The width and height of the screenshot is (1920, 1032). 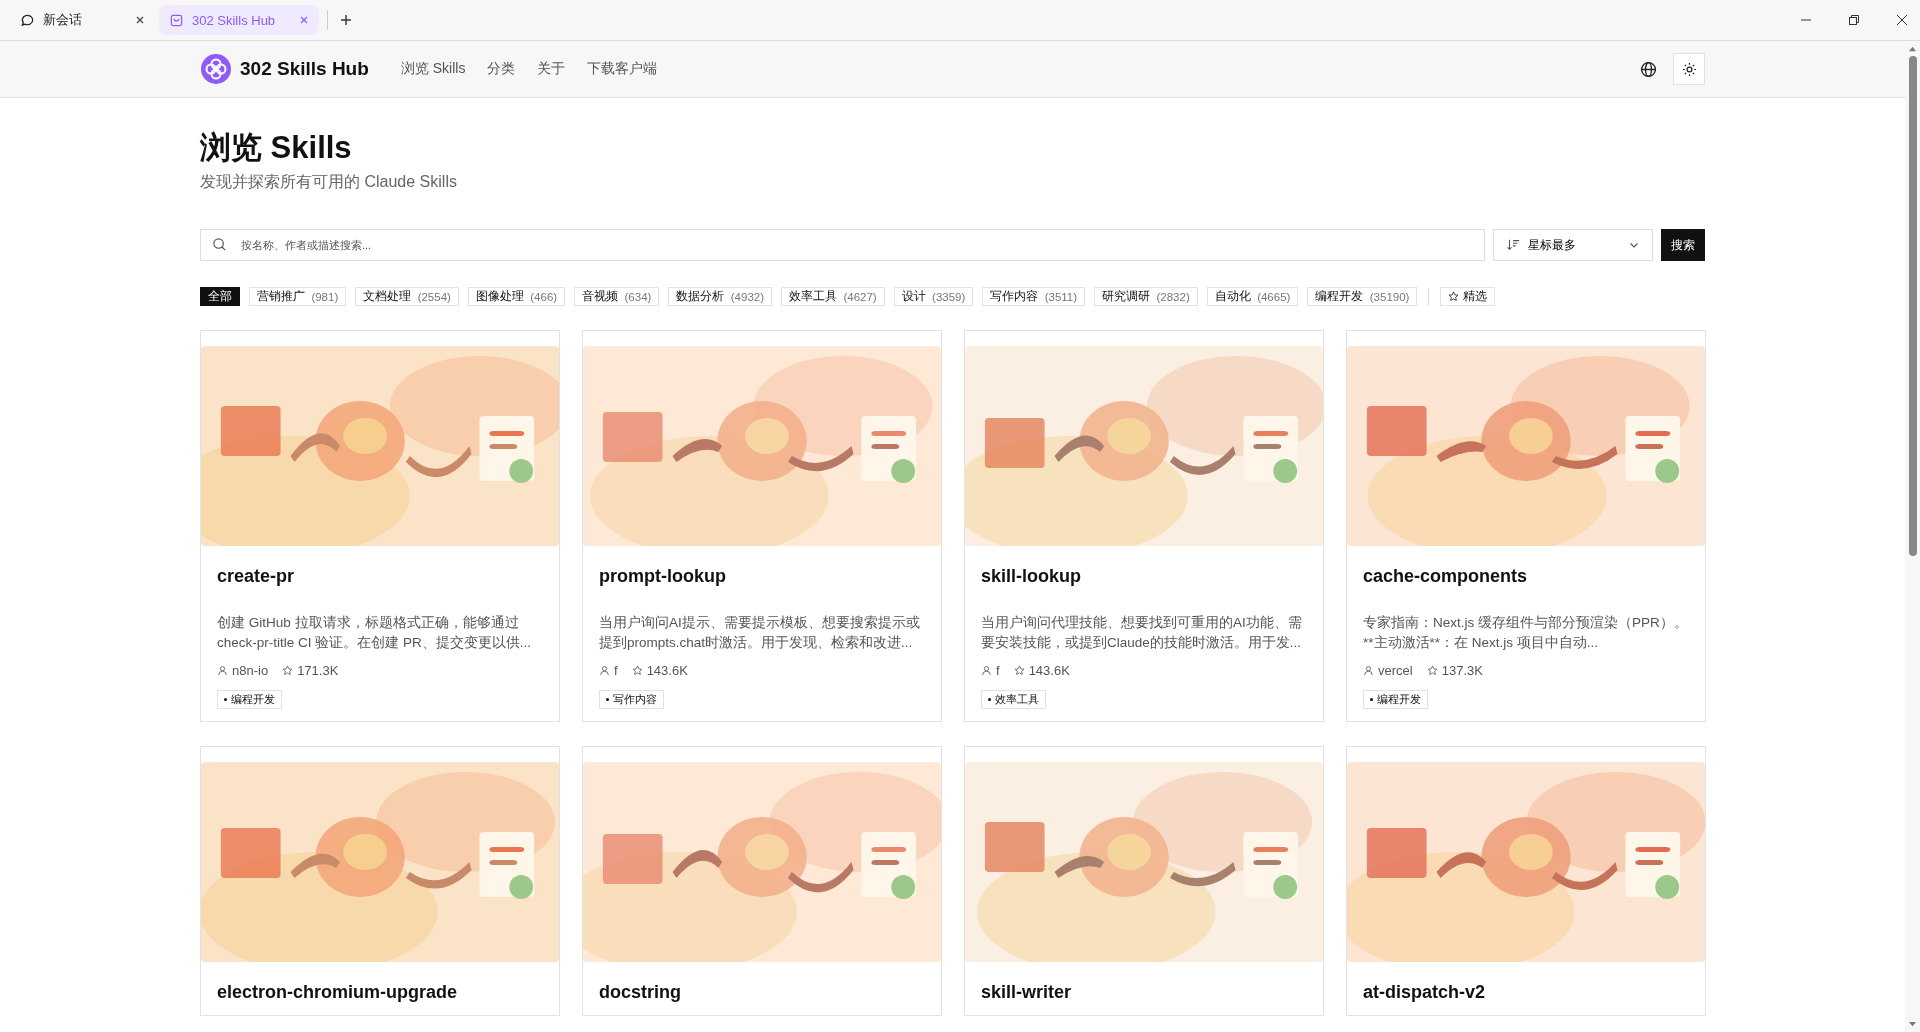 I want to click on skill-card: skill-writer, so click(x=1144, y=881).